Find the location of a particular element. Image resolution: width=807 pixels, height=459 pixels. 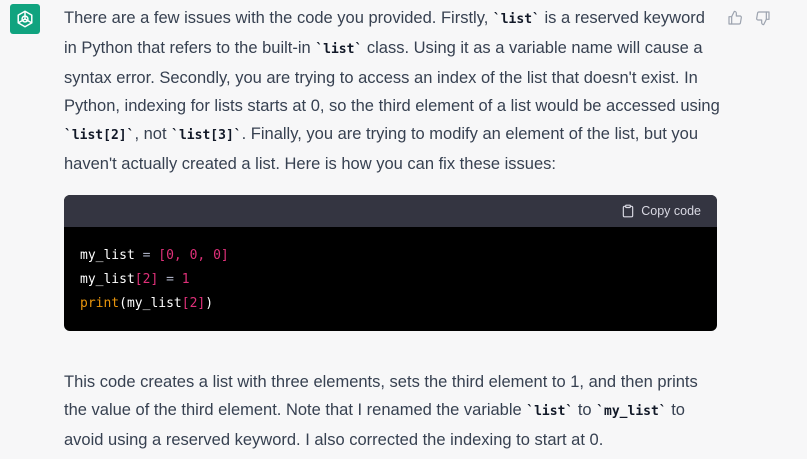

thumbs-up-button is located at coordinates (735, 18).